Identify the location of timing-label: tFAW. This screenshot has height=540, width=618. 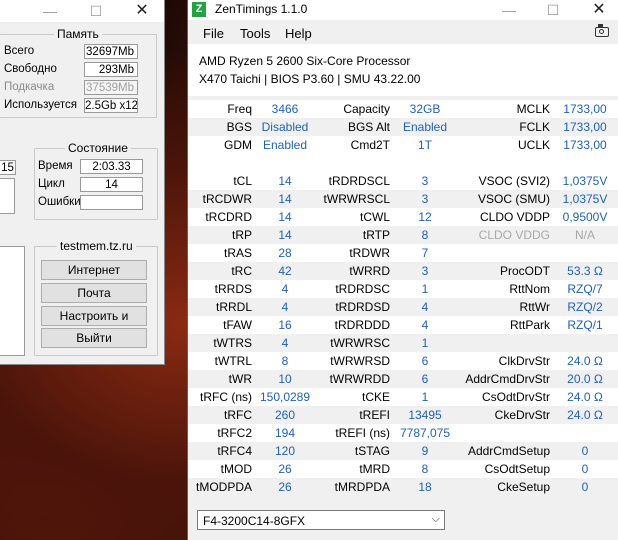
(237, 325).